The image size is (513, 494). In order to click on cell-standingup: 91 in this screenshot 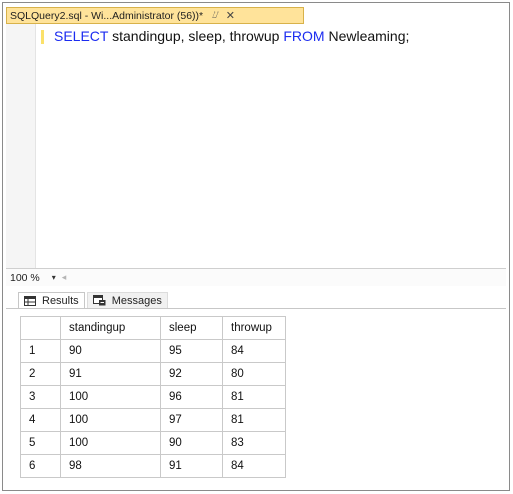, I will do `click(110, 374)`.